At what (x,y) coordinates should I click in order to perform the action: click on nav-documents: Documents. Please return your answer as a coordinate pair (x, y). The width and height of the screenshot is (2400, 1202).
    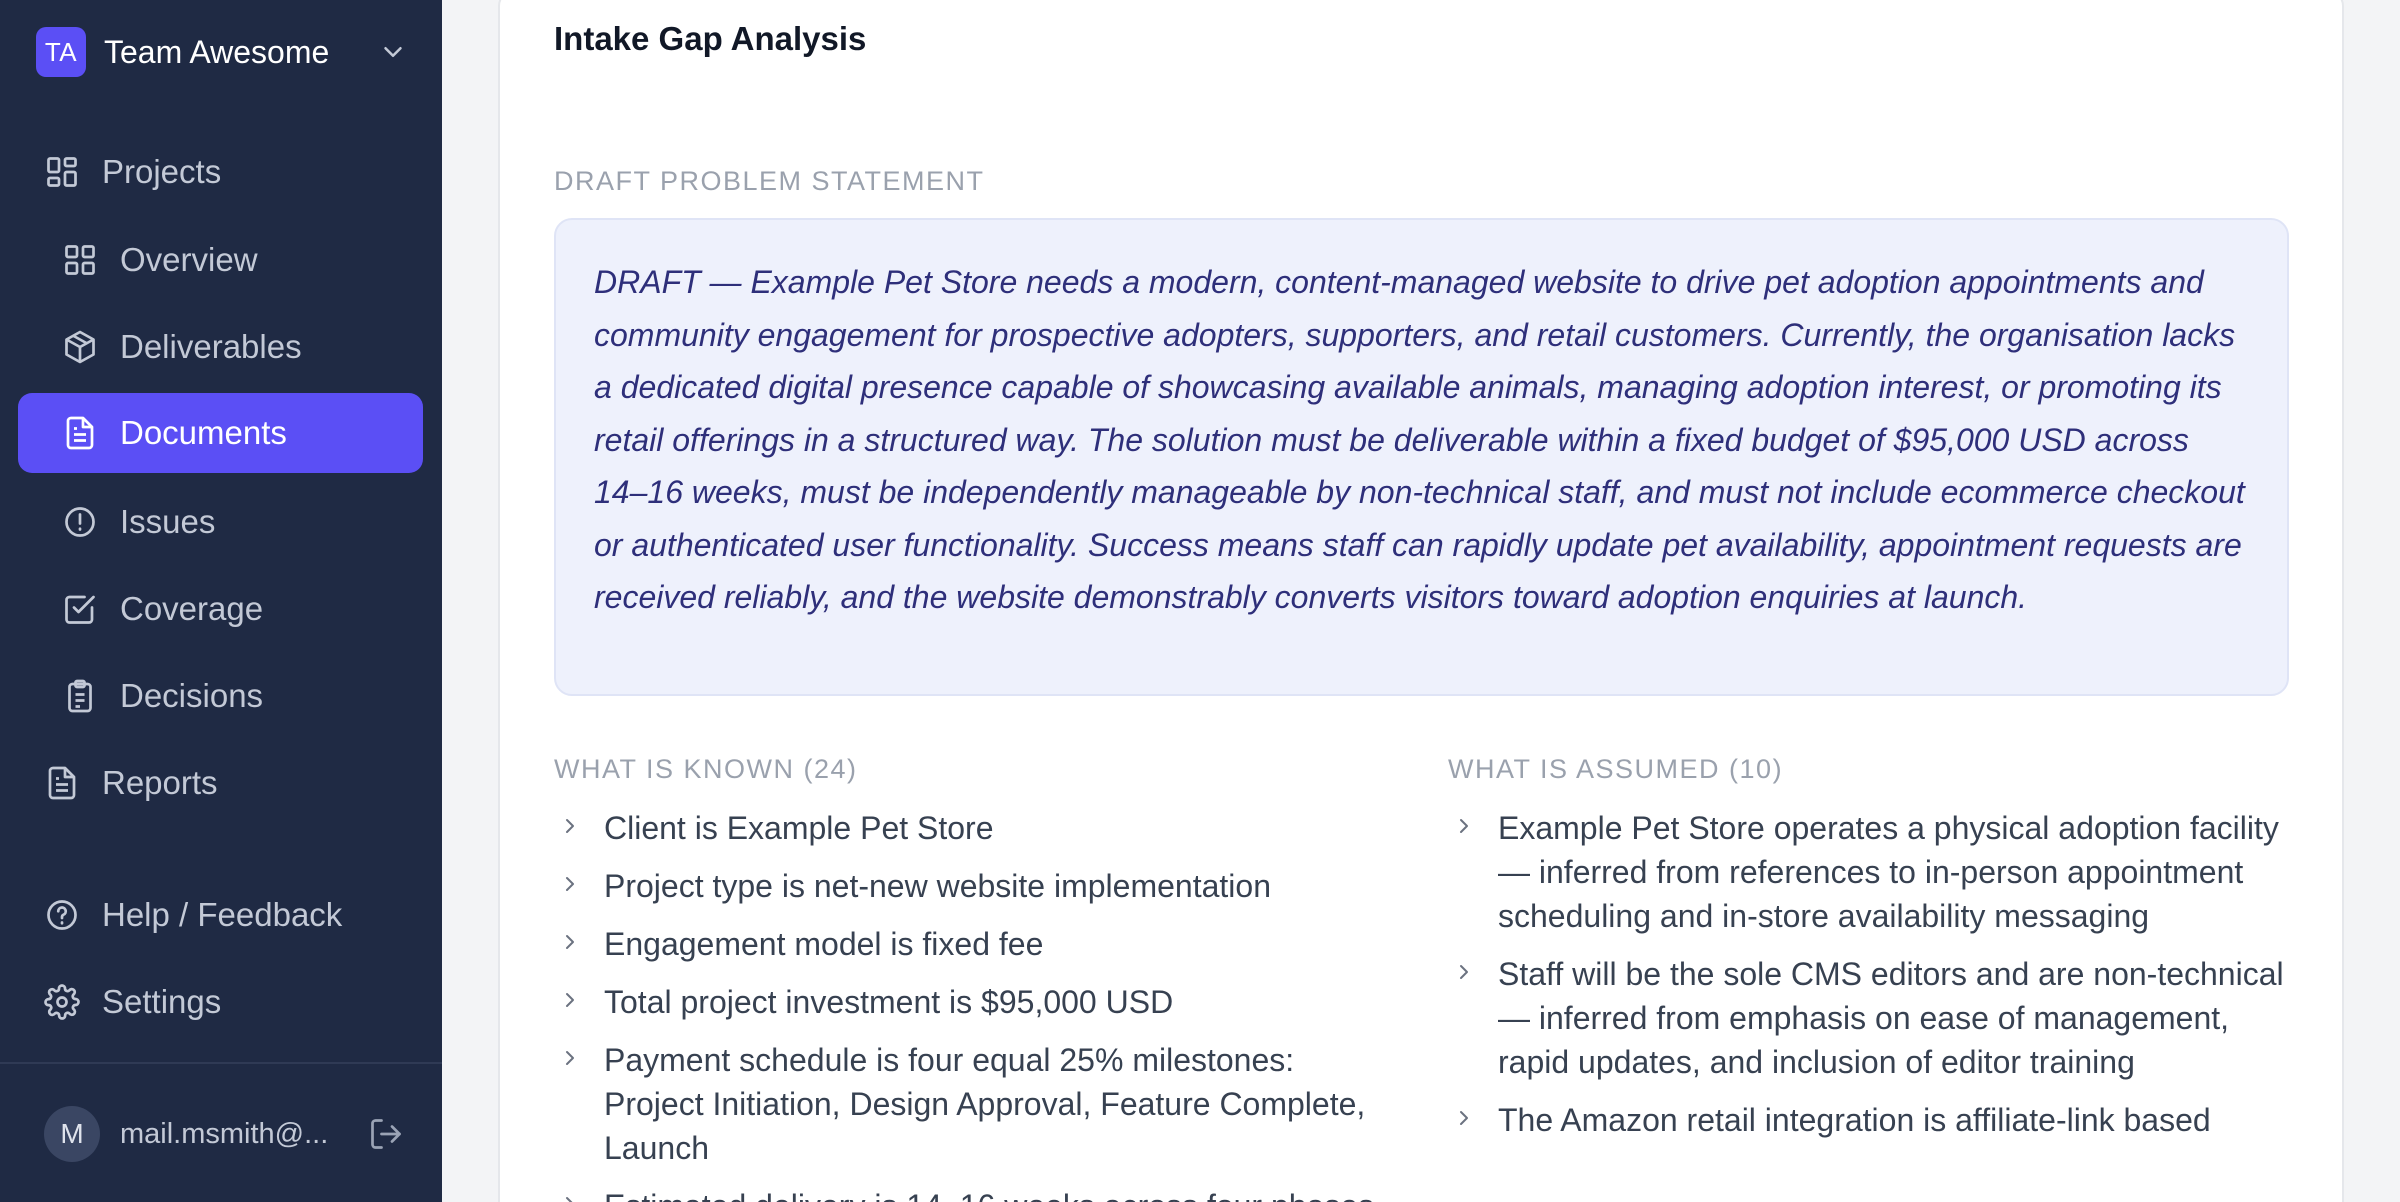
    Looking at the image, I should click on (220, 433).